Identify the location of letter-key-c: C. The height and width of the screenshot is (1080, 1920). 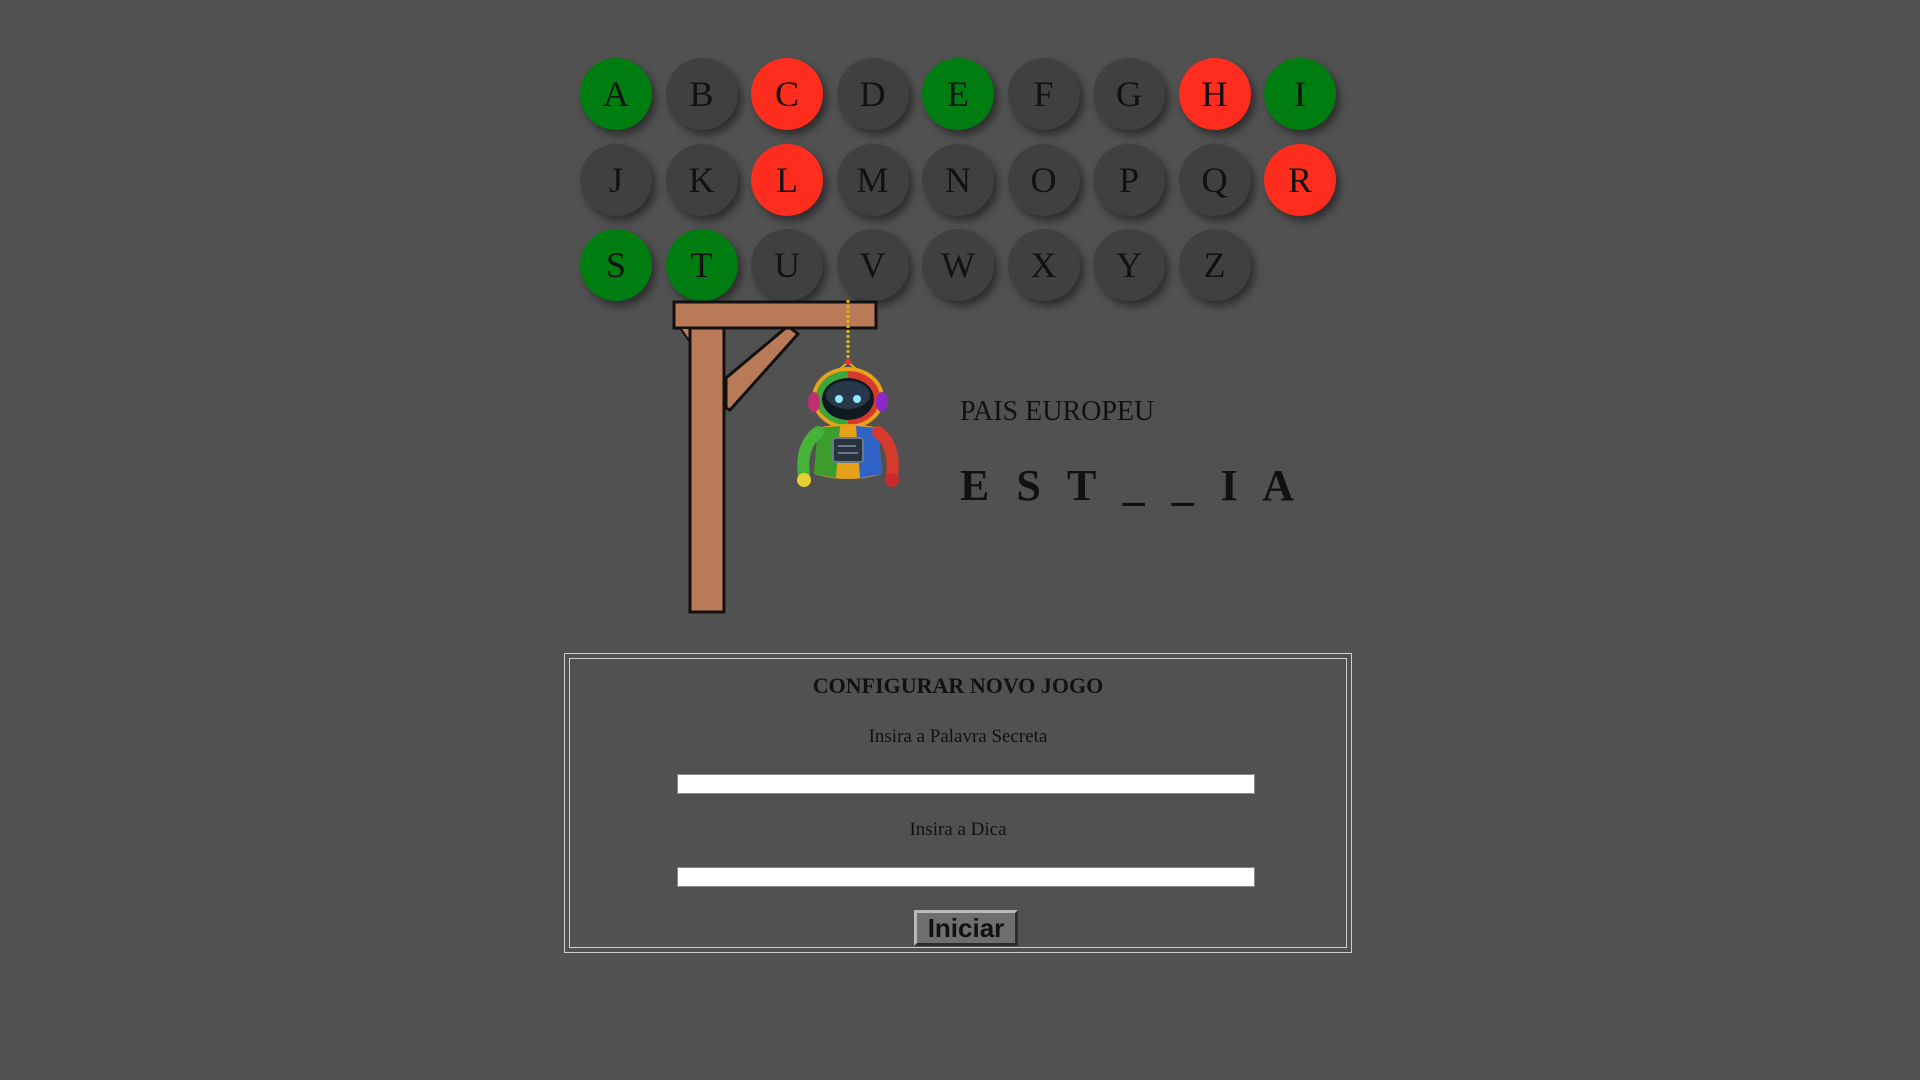
(787, 94).